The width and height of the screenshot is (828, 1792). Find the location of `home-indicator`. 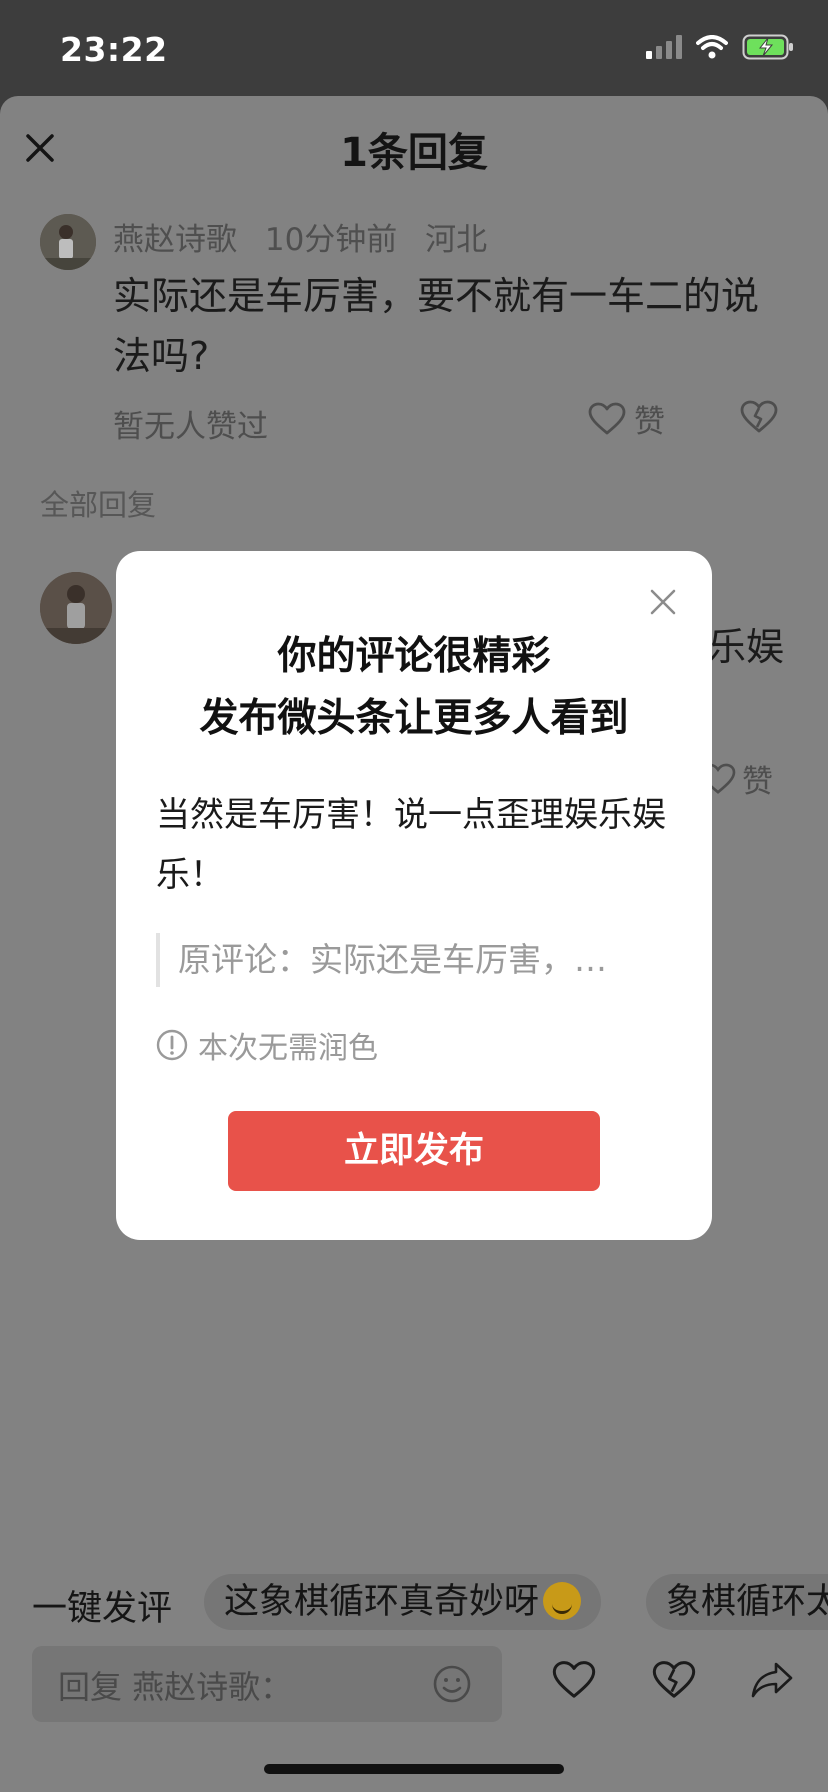

home-indicator is located at coordinates (414, 1769).